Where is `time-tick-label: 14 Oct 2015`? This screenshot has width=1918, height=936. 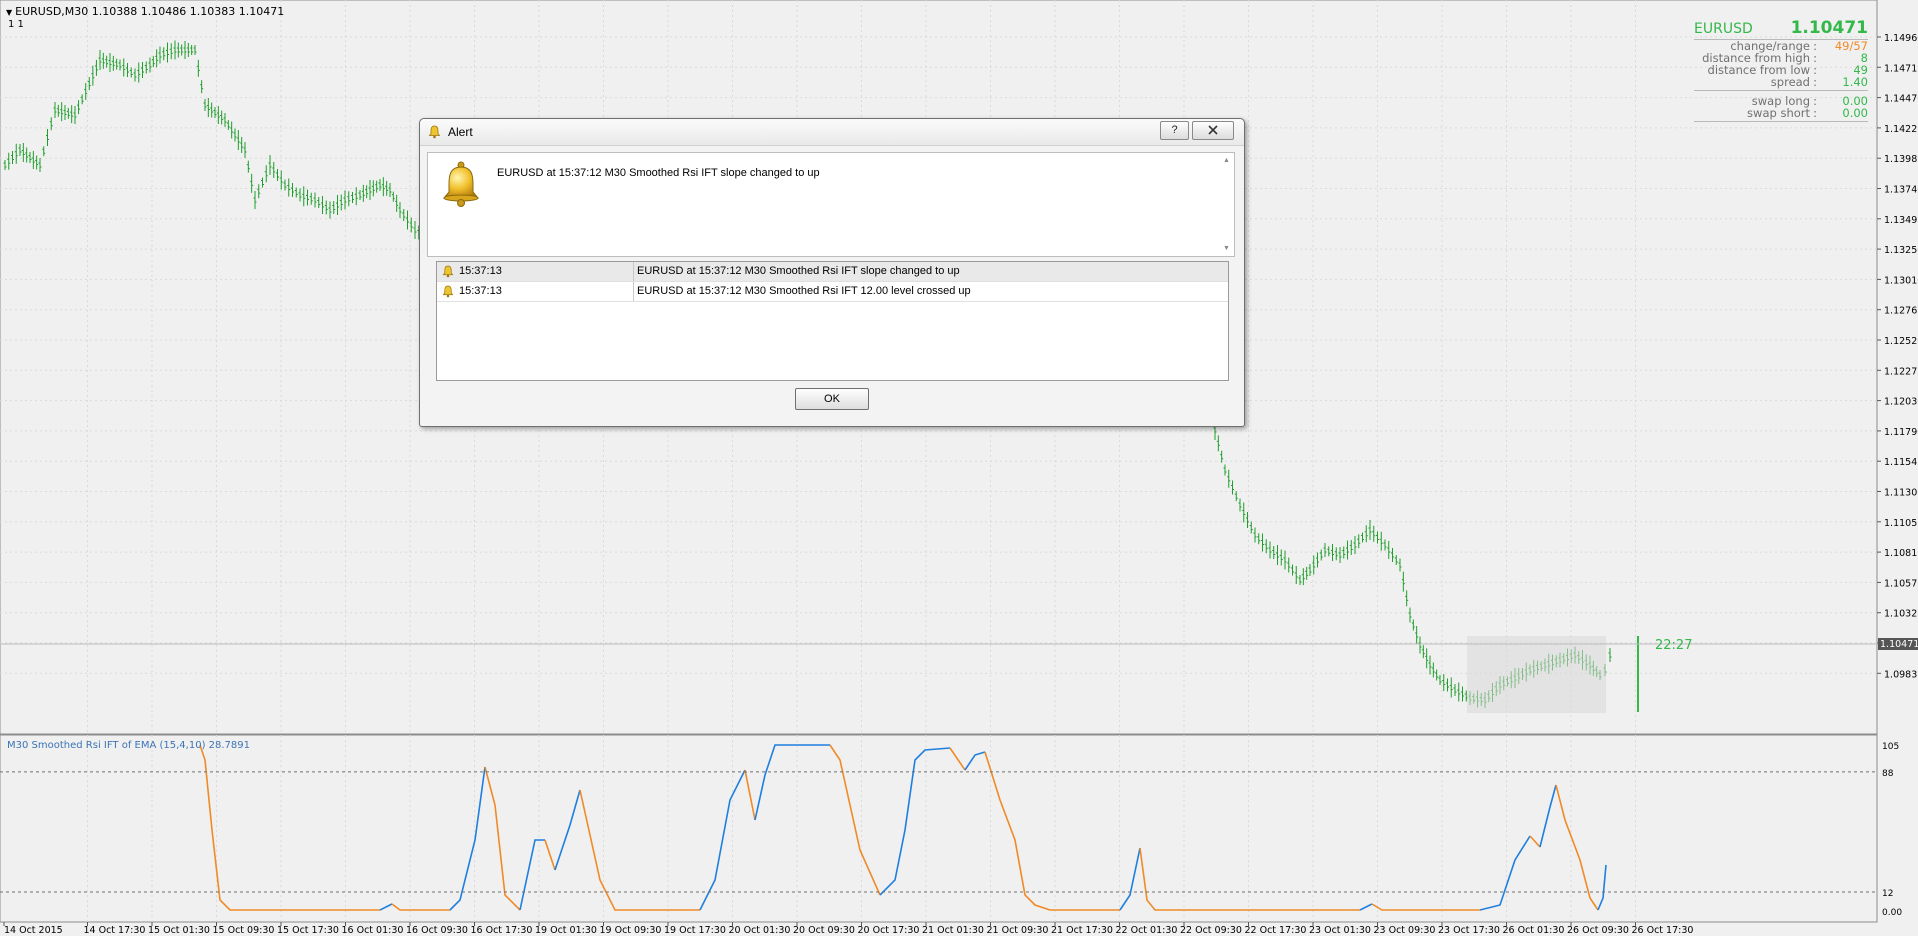
time-tick-label: 14 Oct 2015 is located at coordinates (33, 930).